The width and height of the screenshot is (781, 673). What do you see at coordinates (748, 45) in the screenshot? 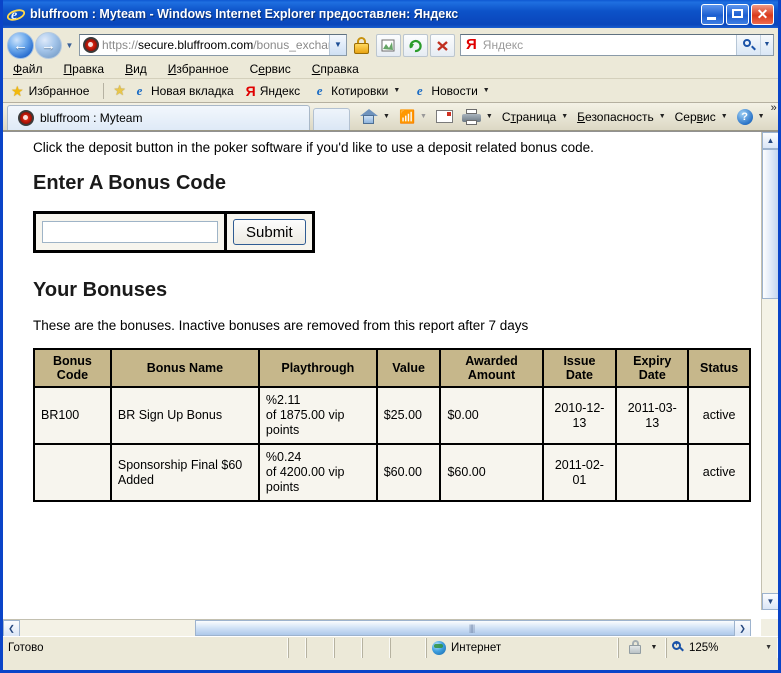
I see `search-go-button` at bounding box center [748, 45].